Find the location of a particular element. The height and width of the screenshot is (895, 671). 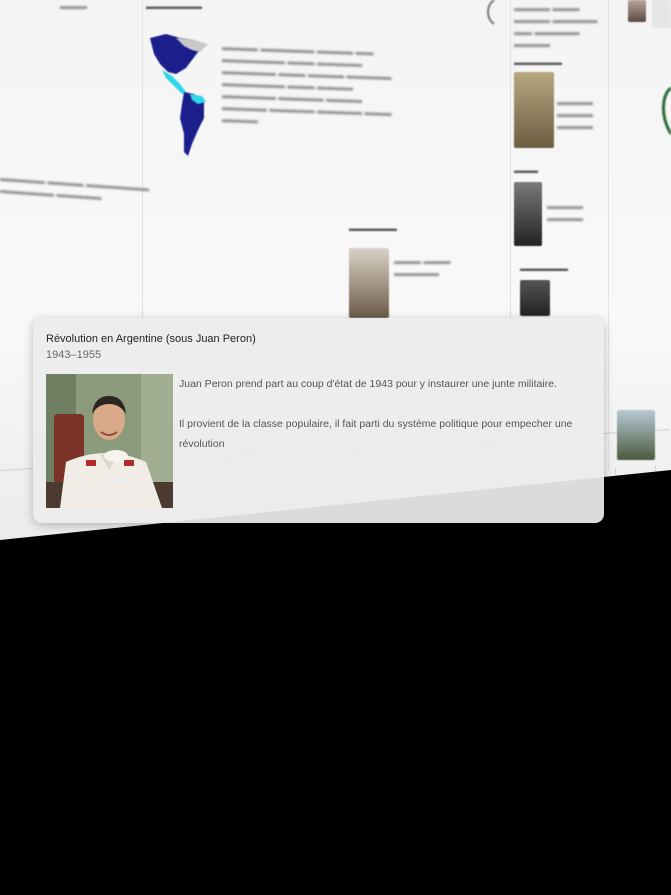

portrait-illustration is located at coordinates (109, 441).